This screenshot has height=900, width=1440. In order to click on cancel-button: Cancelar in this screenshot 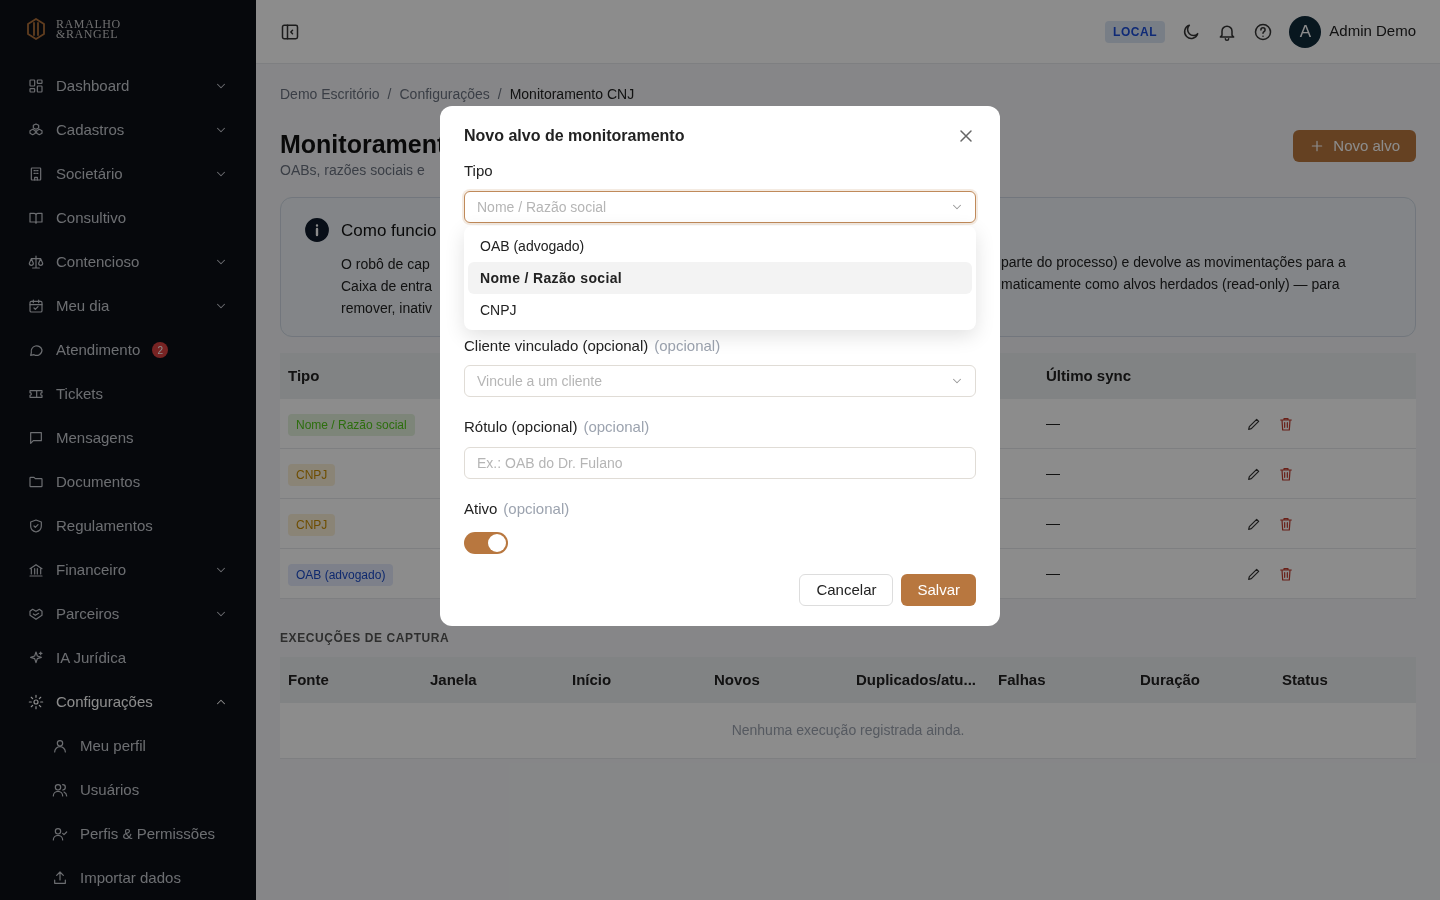, I will do `click(846, 590)`.